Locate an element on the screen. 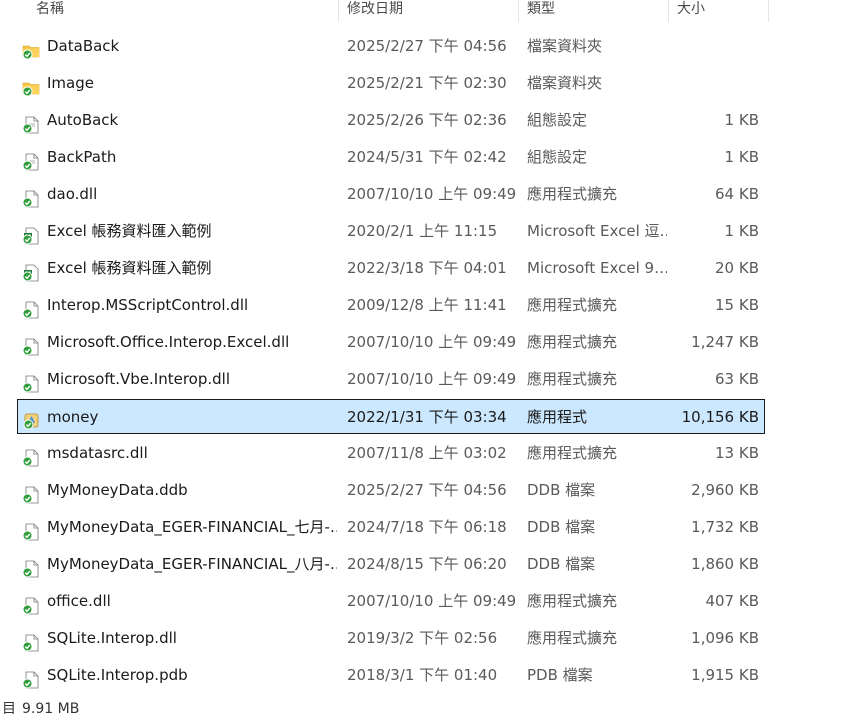  file-row: Image 2025/2/21 下午 02:30 檔案資料夾 is located at coordinates (385, 83).